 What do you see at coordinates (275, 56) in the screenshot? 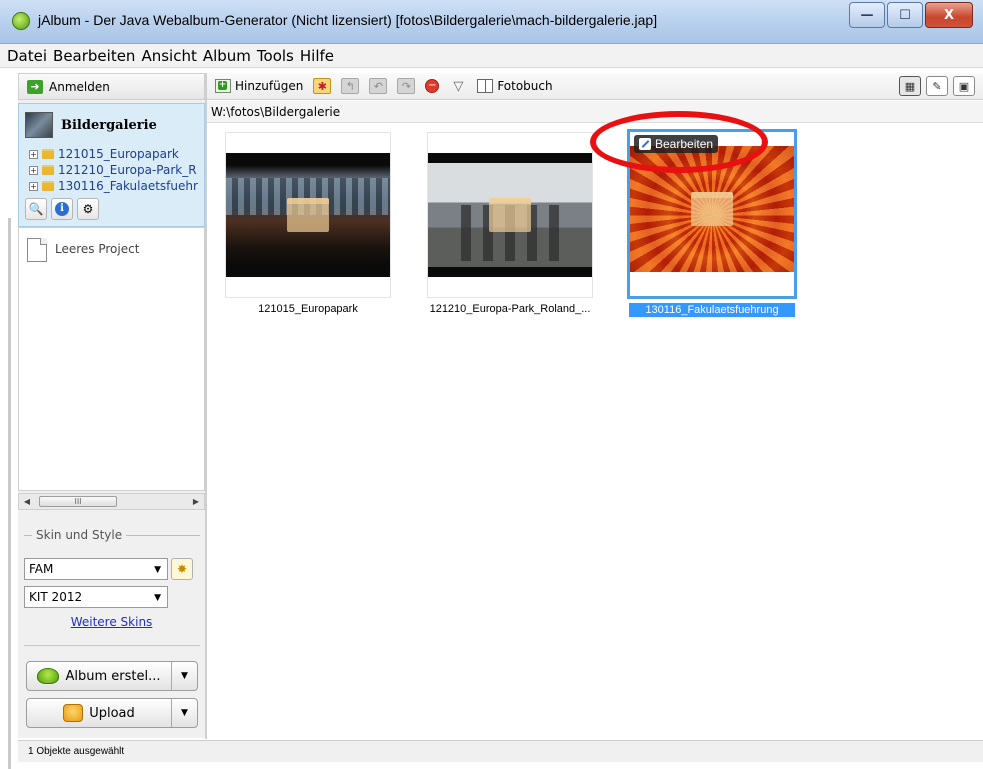
I see `menu-tools: Tools` at bounding box center [275, 56].